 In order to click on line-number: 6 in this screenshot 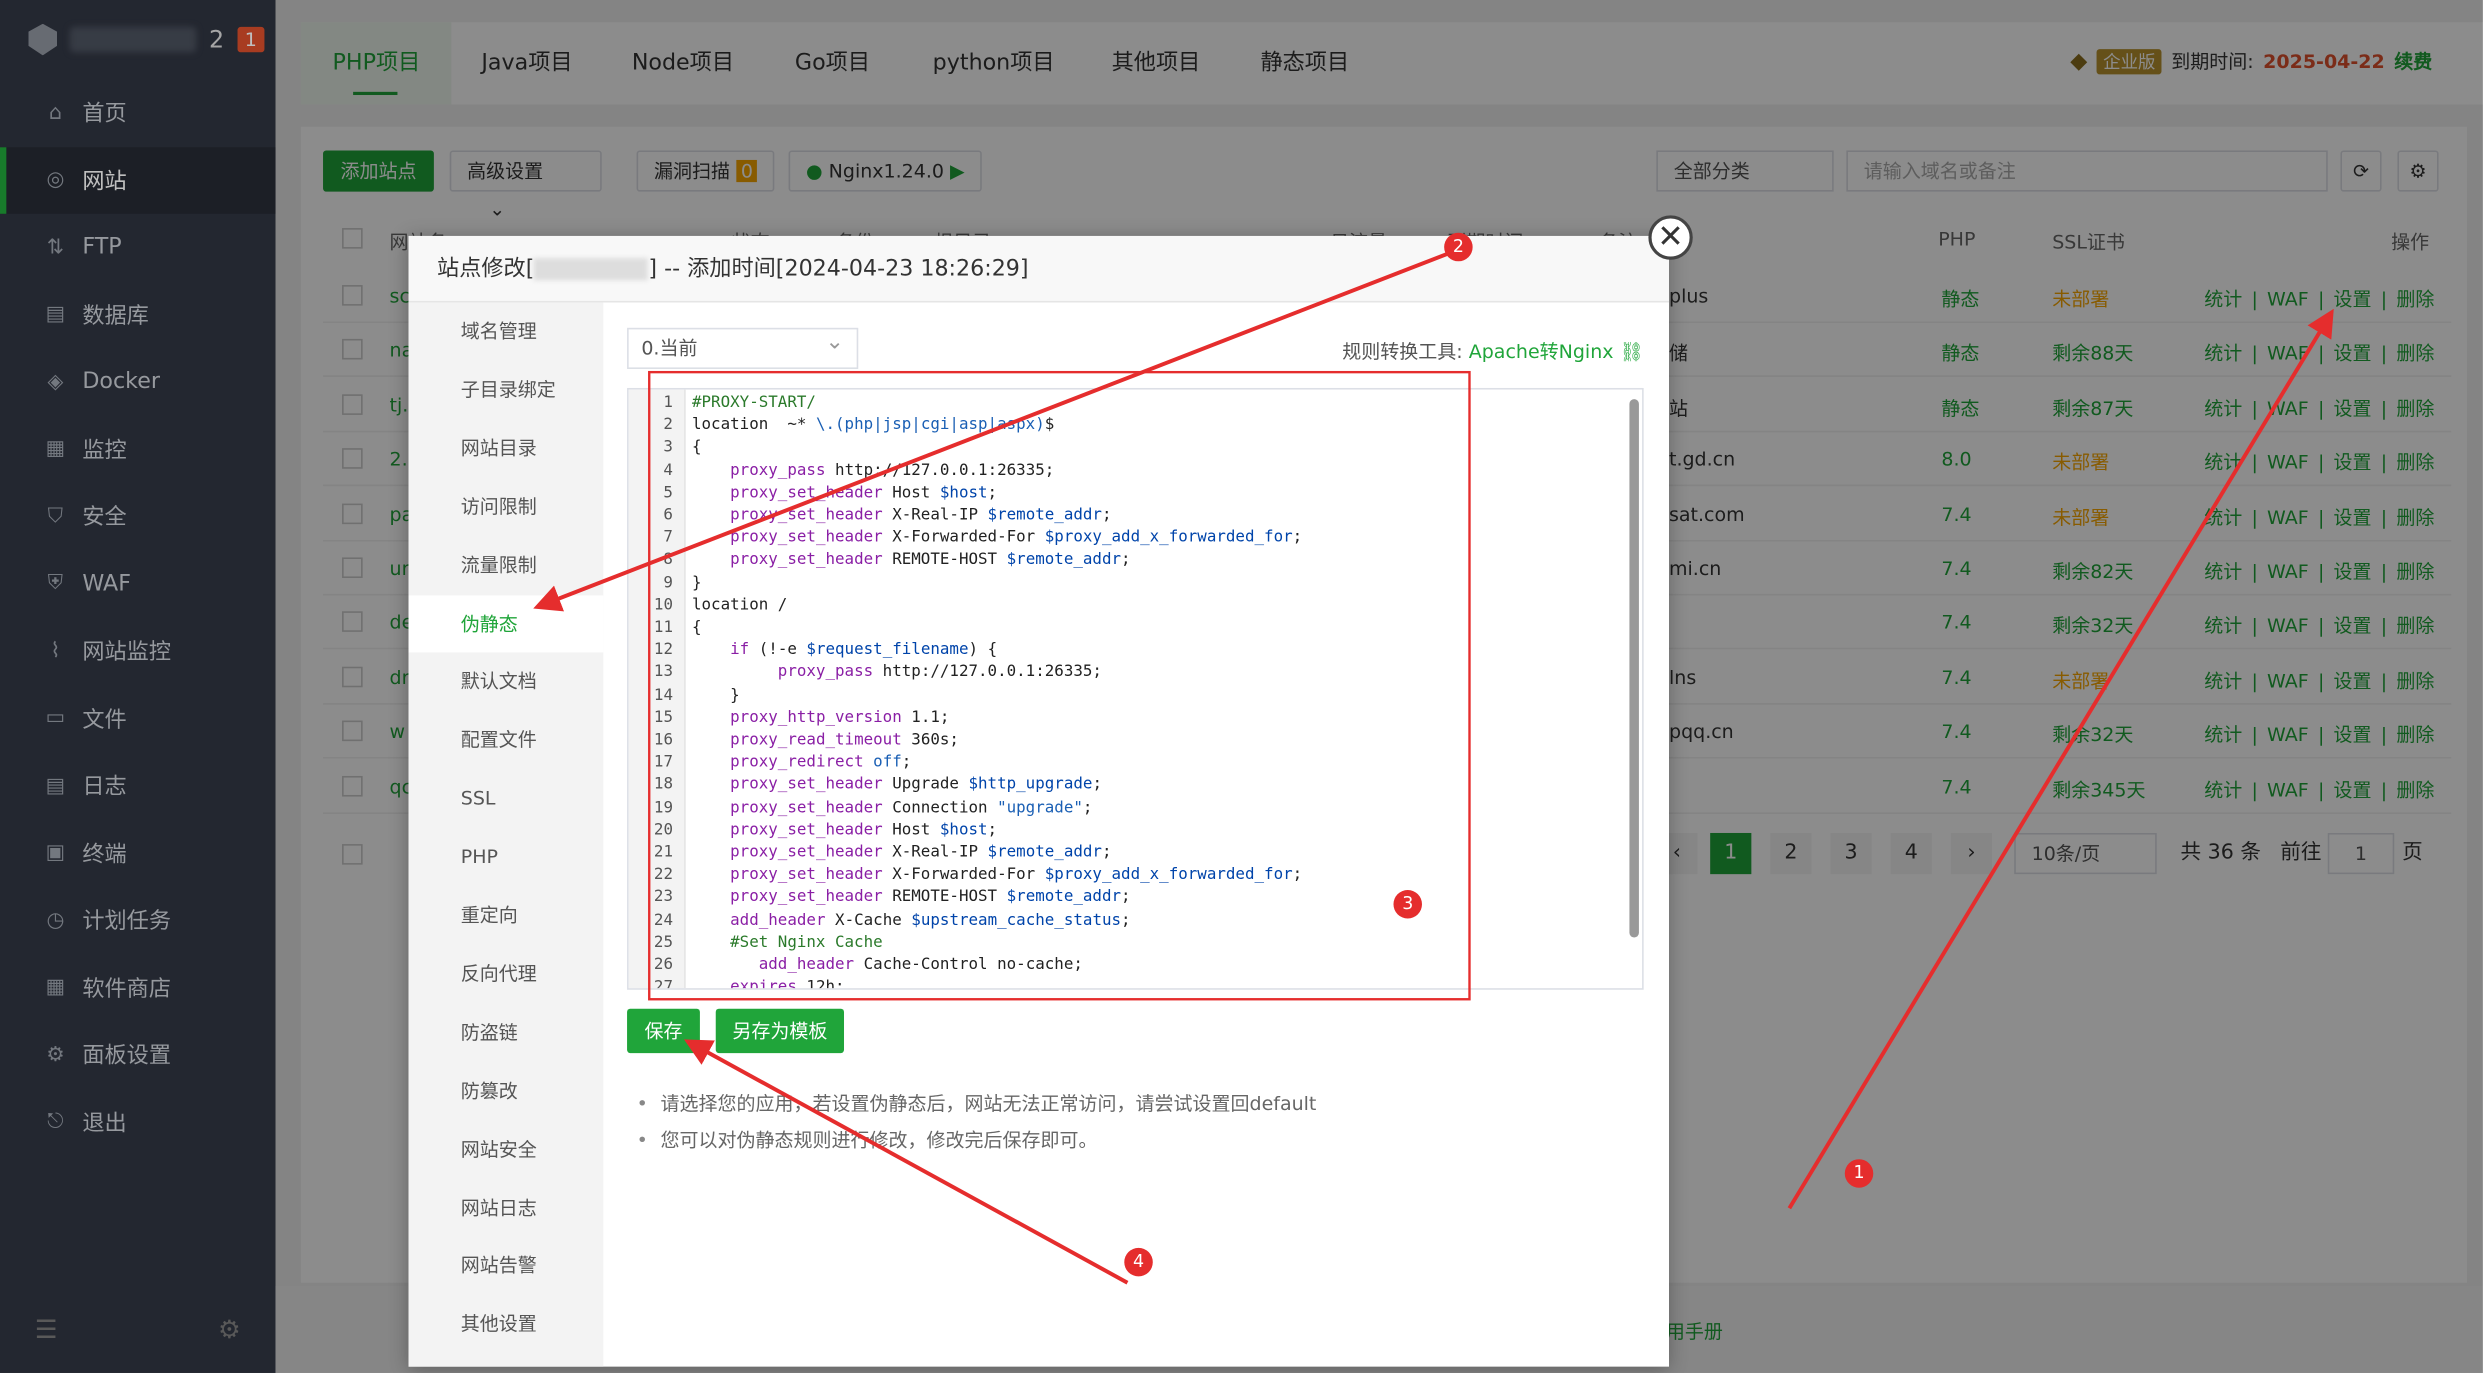, I will do `click(668, 515)`.